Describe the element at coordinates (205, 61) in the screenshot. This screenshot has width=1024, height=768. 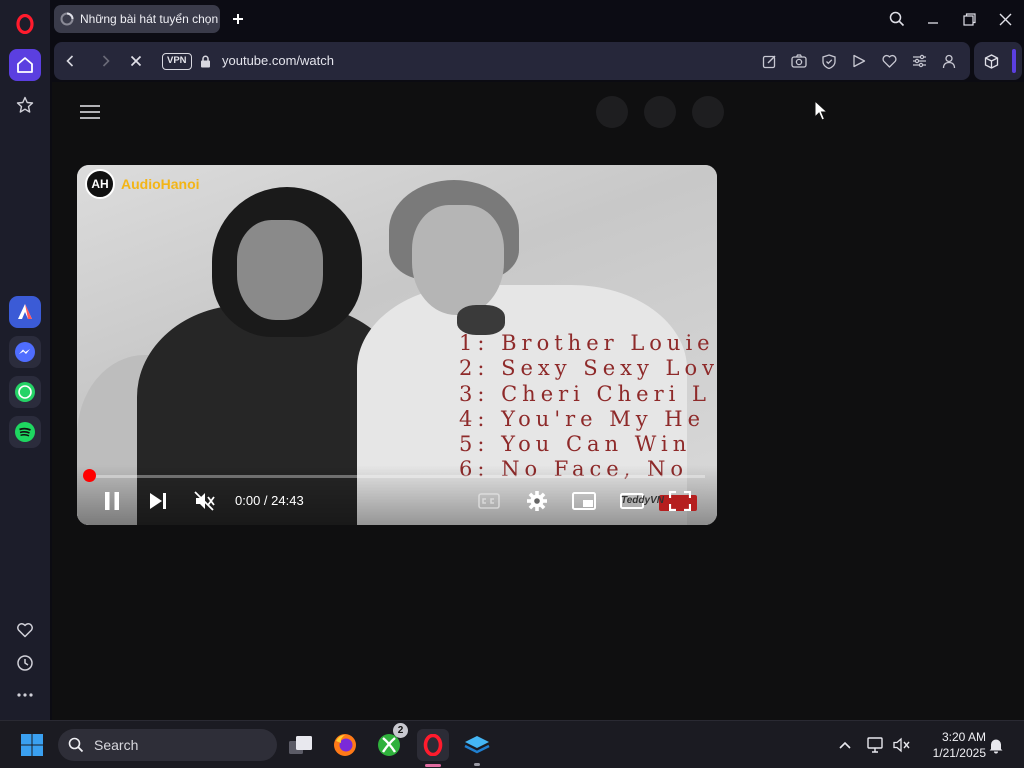
I see `lock-icon` at that location.